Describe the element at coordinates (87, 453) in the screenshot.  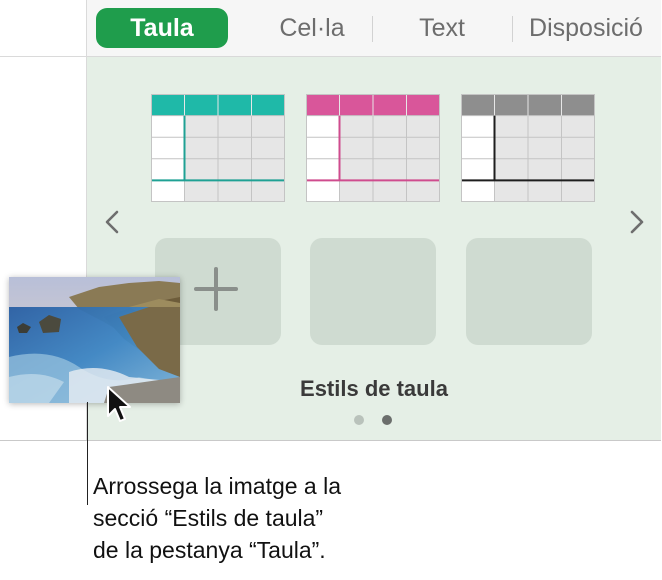
I see `callout-line` at that location.